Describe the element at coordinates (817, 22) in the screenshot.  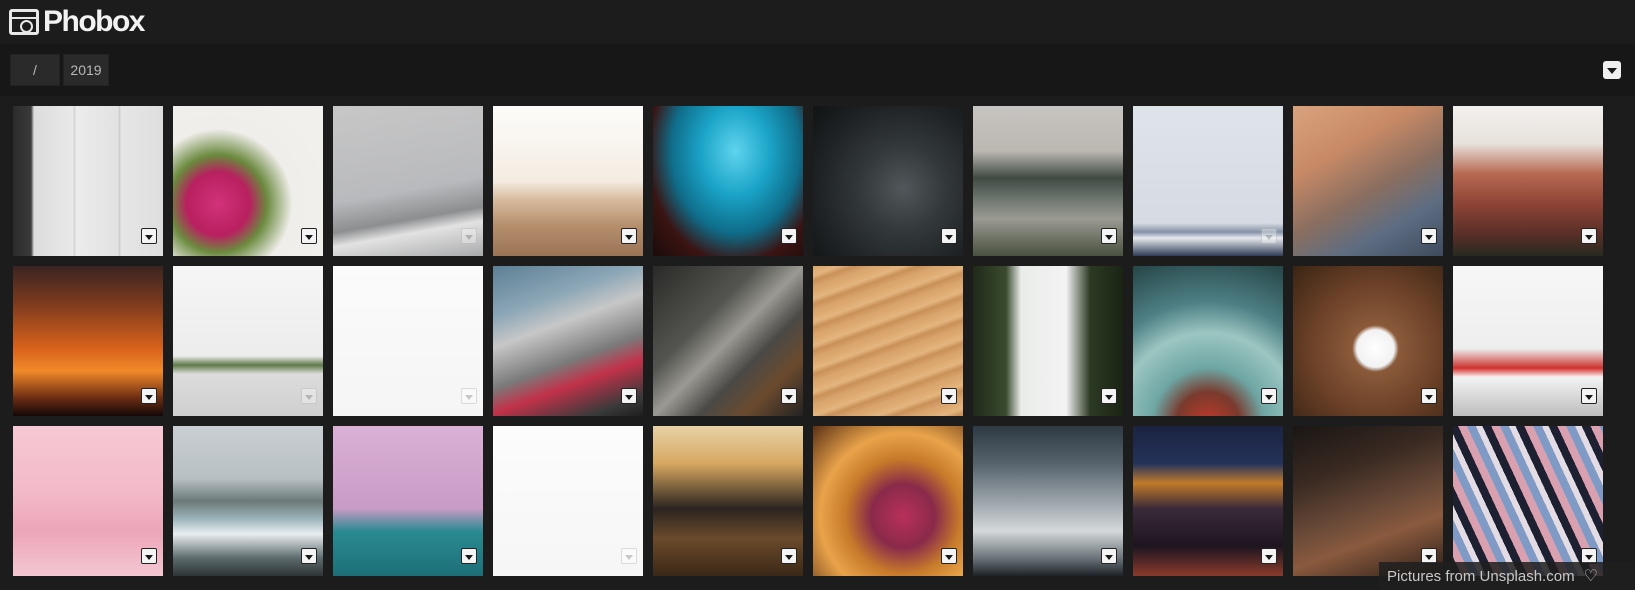
I see `app-header: Phobox` at that location.